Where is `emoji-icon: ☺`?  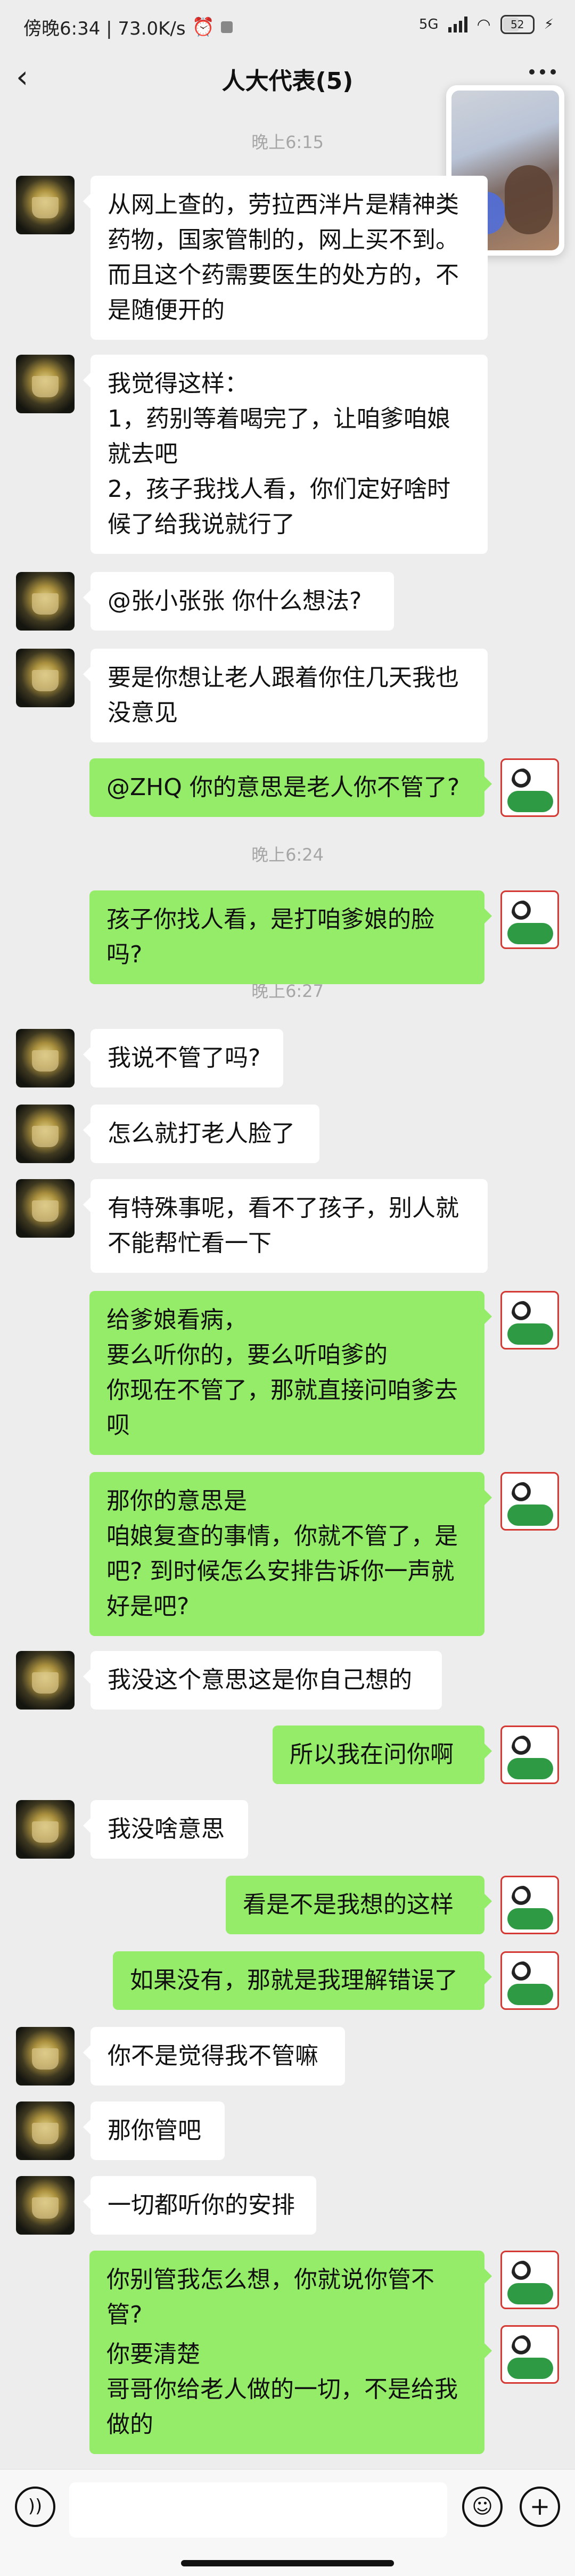 emoji-icon: ☺ is located at coordinates (482, 2507).